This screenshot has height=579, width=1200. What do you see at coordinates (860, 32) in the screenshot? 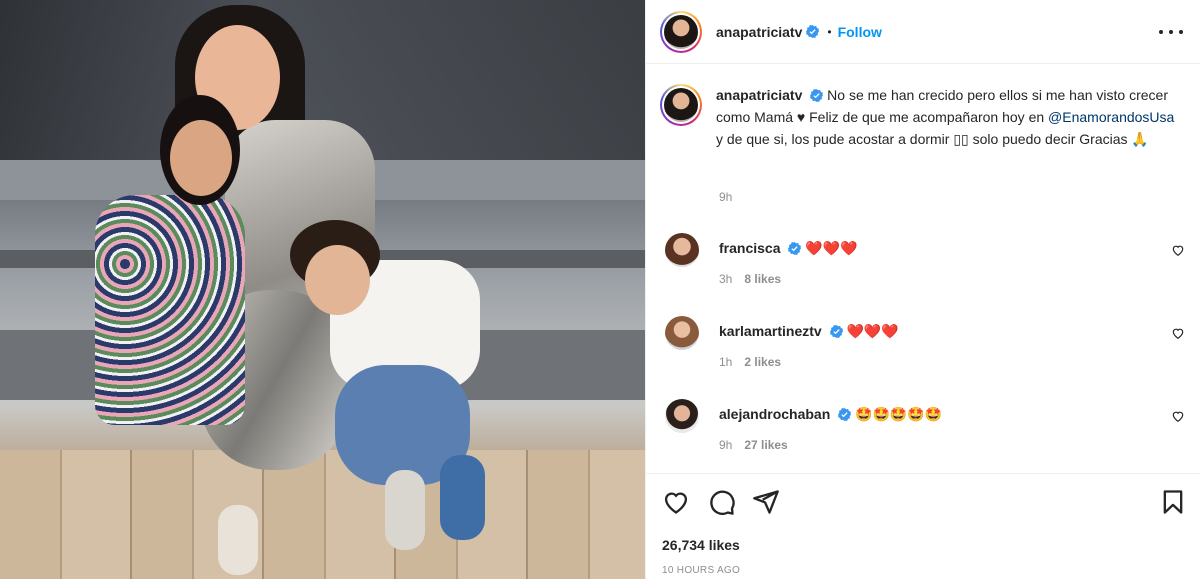
I see `follow-button: Follow` at bounding box center [860, 32].